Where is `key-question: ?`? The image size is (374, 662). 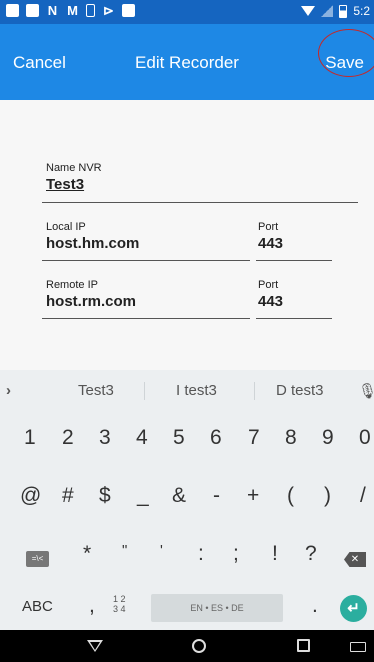 key-question: ? is located at coordinates (311, 554).